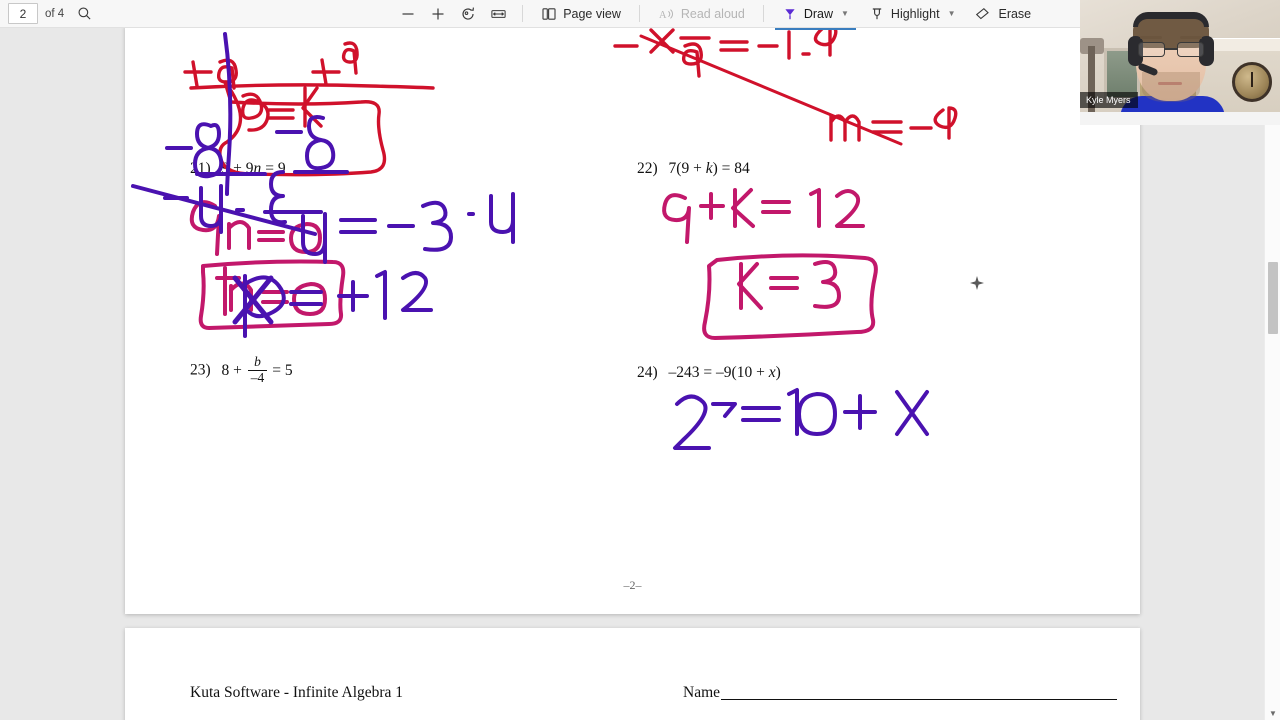 This screenshot has height=720, width=1280. What do you see at coordinates (1180, 118) in the screenshot?
I see `webcam-bottom-bar` at bounding box center [1180, 118].